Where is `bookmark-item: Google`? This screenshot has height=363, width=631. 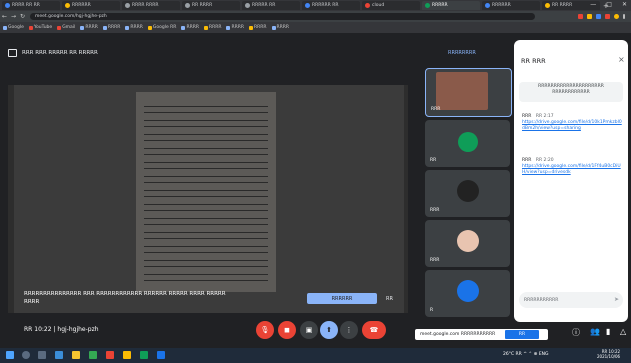
bookmark-item: Google is located at coordinates (13, 27).